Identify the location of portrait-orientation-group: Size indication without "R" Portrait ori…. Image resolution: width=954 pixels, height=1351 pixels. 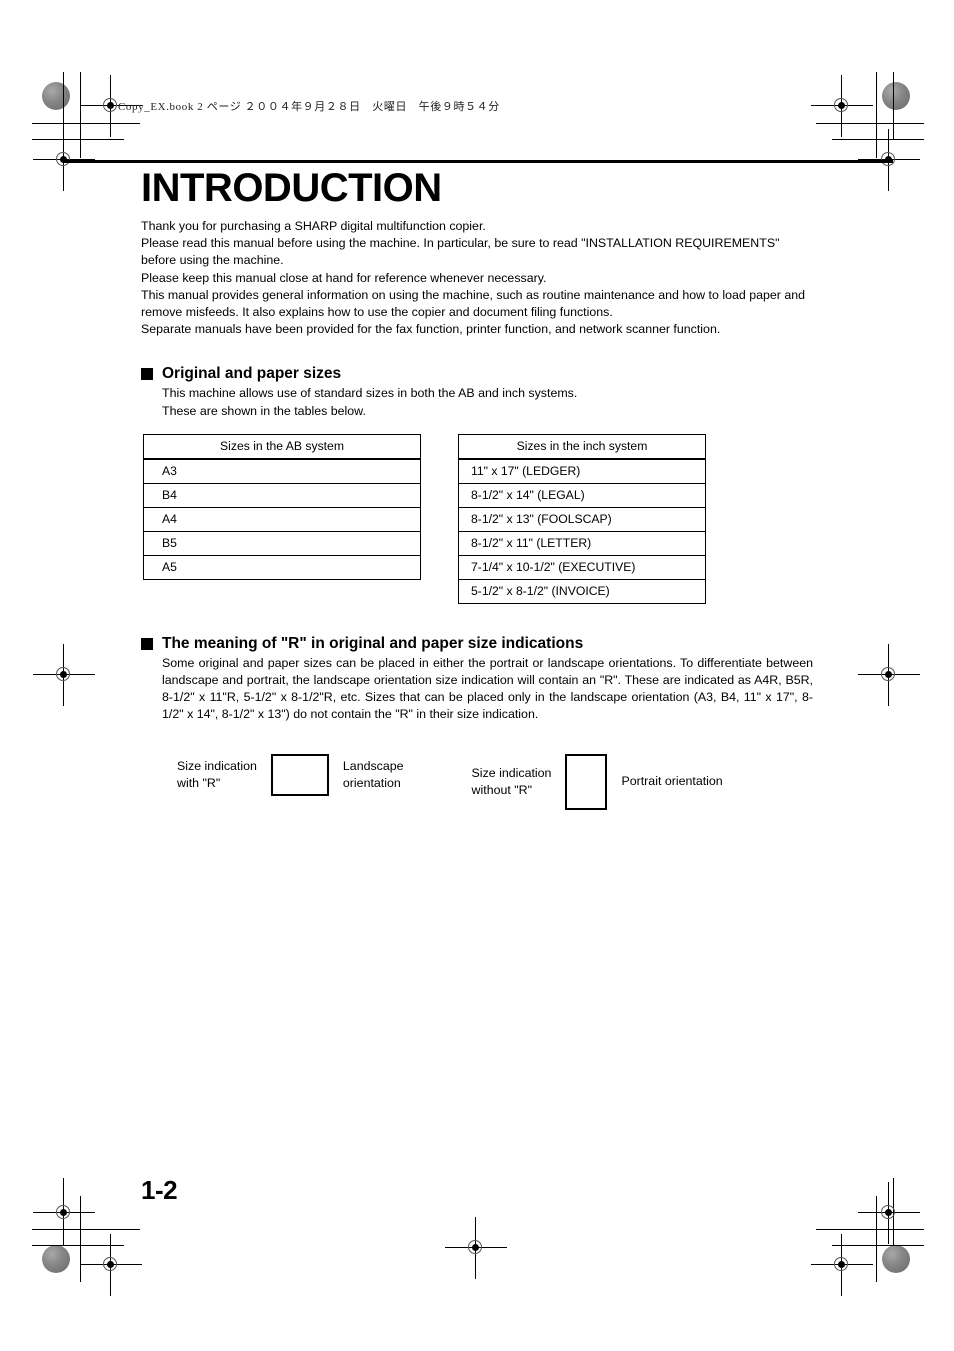
(597, 781).